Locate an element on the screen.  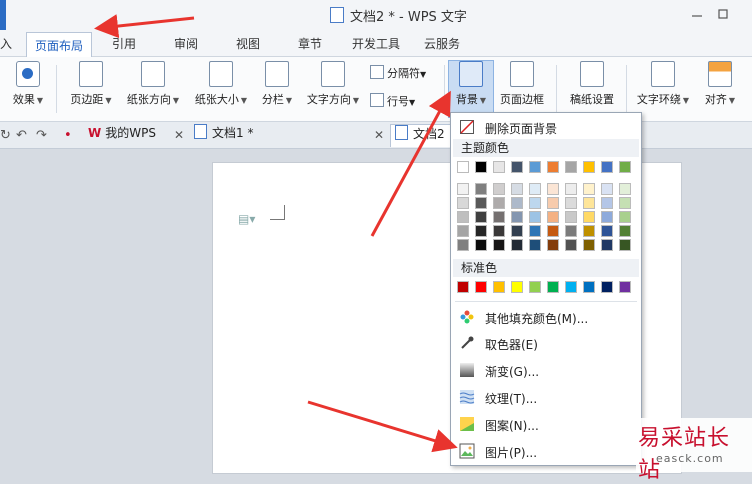
line-number-button: 行号▼ is located at coordinates (392, 101).